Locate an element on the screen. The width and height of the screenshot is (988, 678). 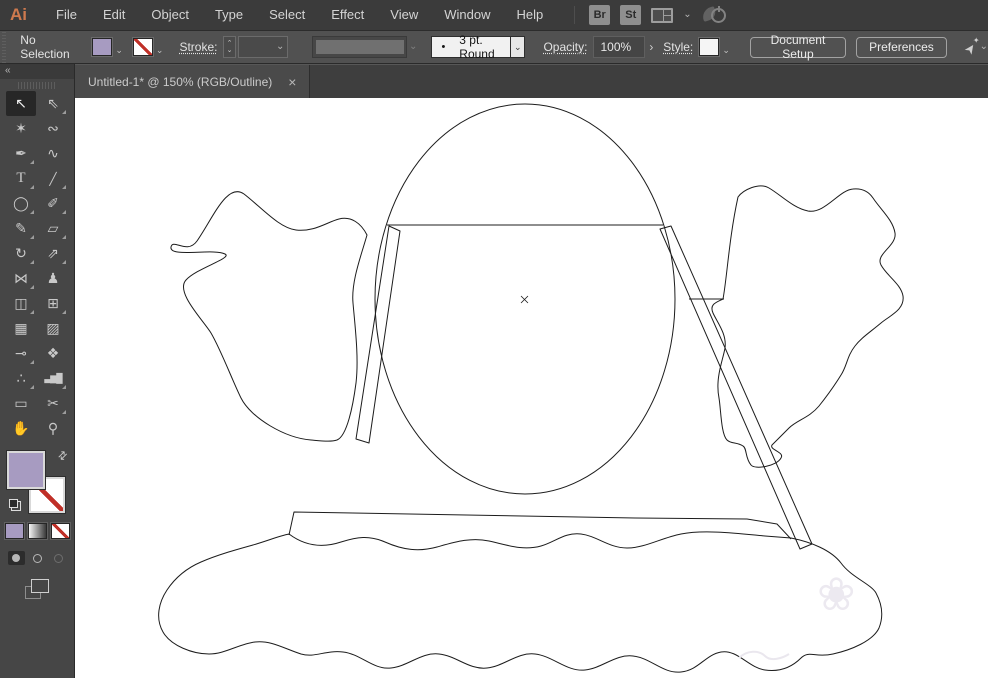
stroke-width-dropdown: ⌄ is located at coordinates (263, 47).